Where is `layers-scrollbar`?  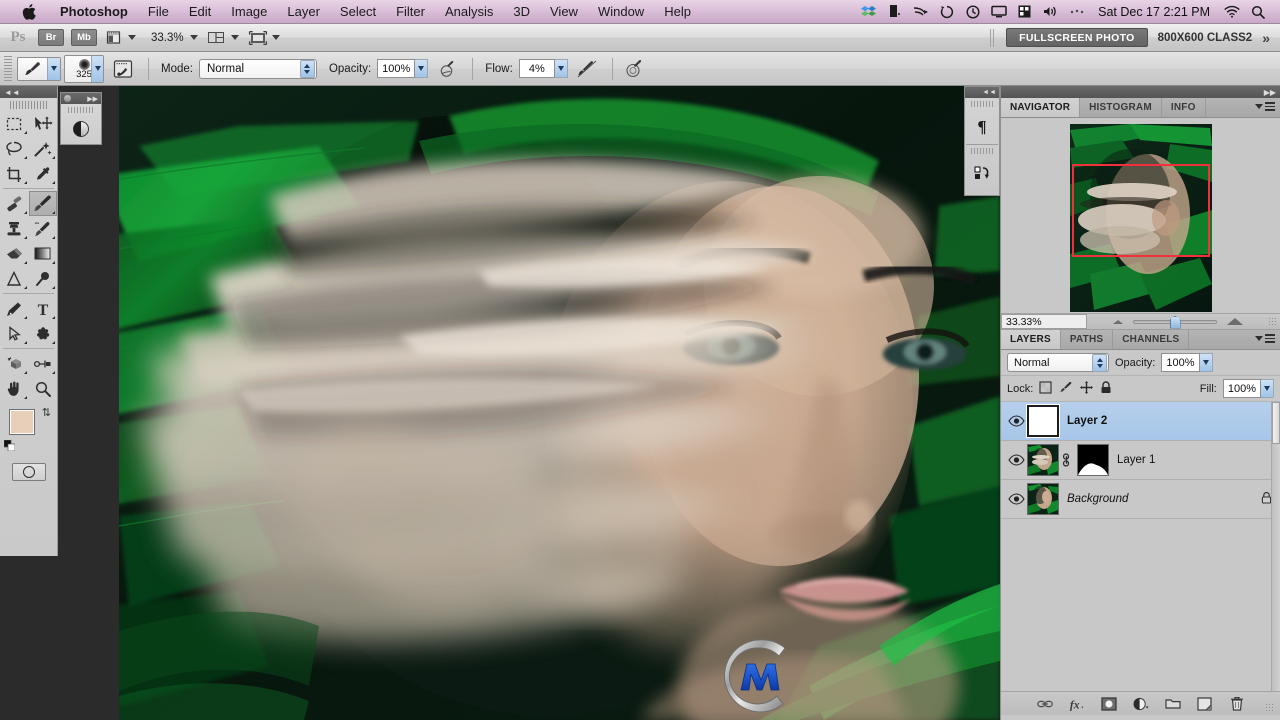 layers-scrollbar is located at coordinates (1275, 552).